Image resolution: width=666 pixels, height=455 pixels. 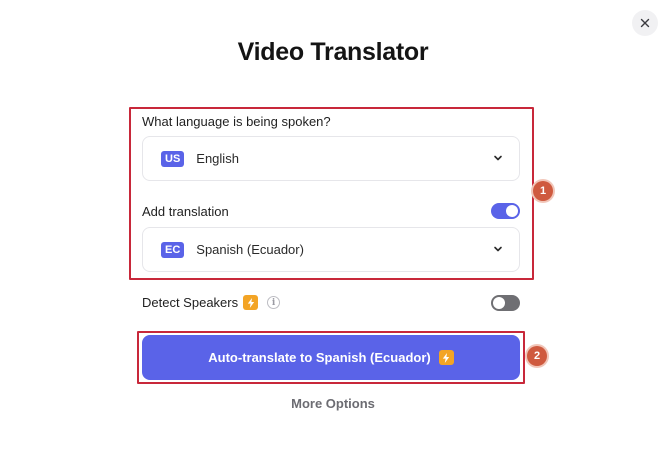 What do you see at coordinates (333, 403) in the screenshot?
I see `more-options-link: More Options` at bounding box center [333, 403].